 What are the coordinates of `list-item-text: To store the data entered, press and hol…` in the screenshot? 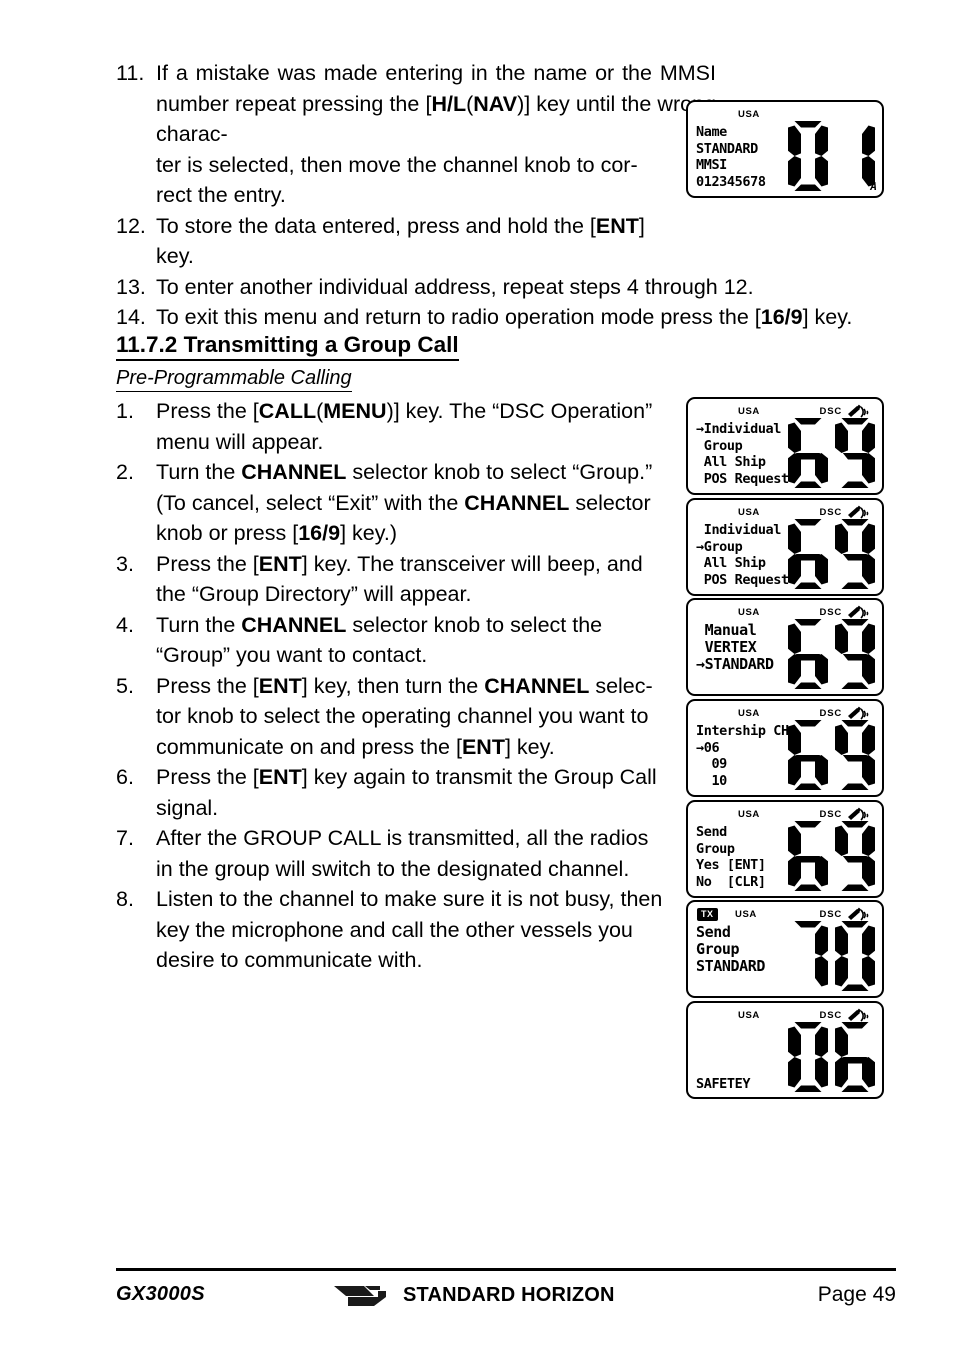 It's located at (400, 241).